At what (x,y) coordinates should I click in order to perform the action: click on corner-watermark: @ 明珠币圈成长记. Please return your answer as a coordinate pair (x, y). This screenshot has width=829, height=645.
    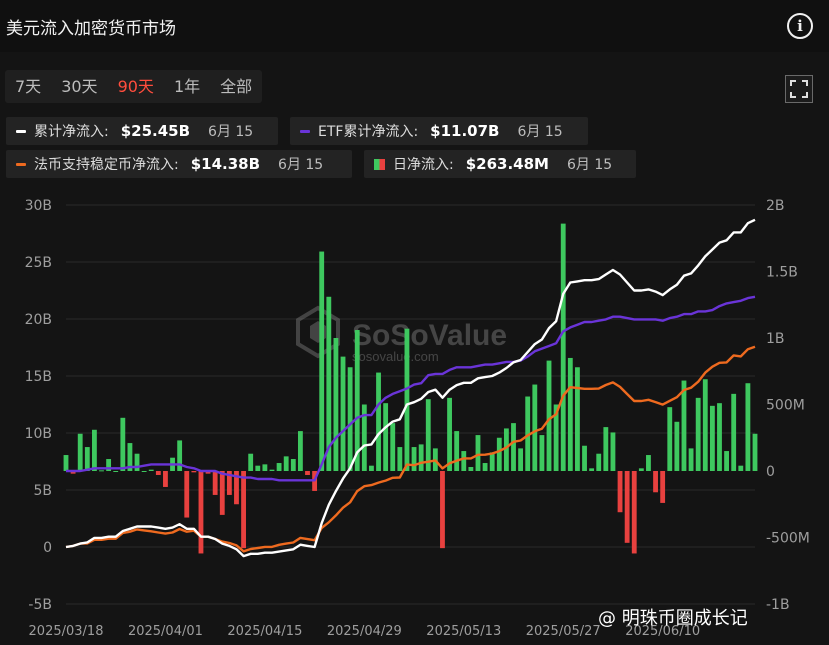
    Looking at the image, I should click on (673, 617).